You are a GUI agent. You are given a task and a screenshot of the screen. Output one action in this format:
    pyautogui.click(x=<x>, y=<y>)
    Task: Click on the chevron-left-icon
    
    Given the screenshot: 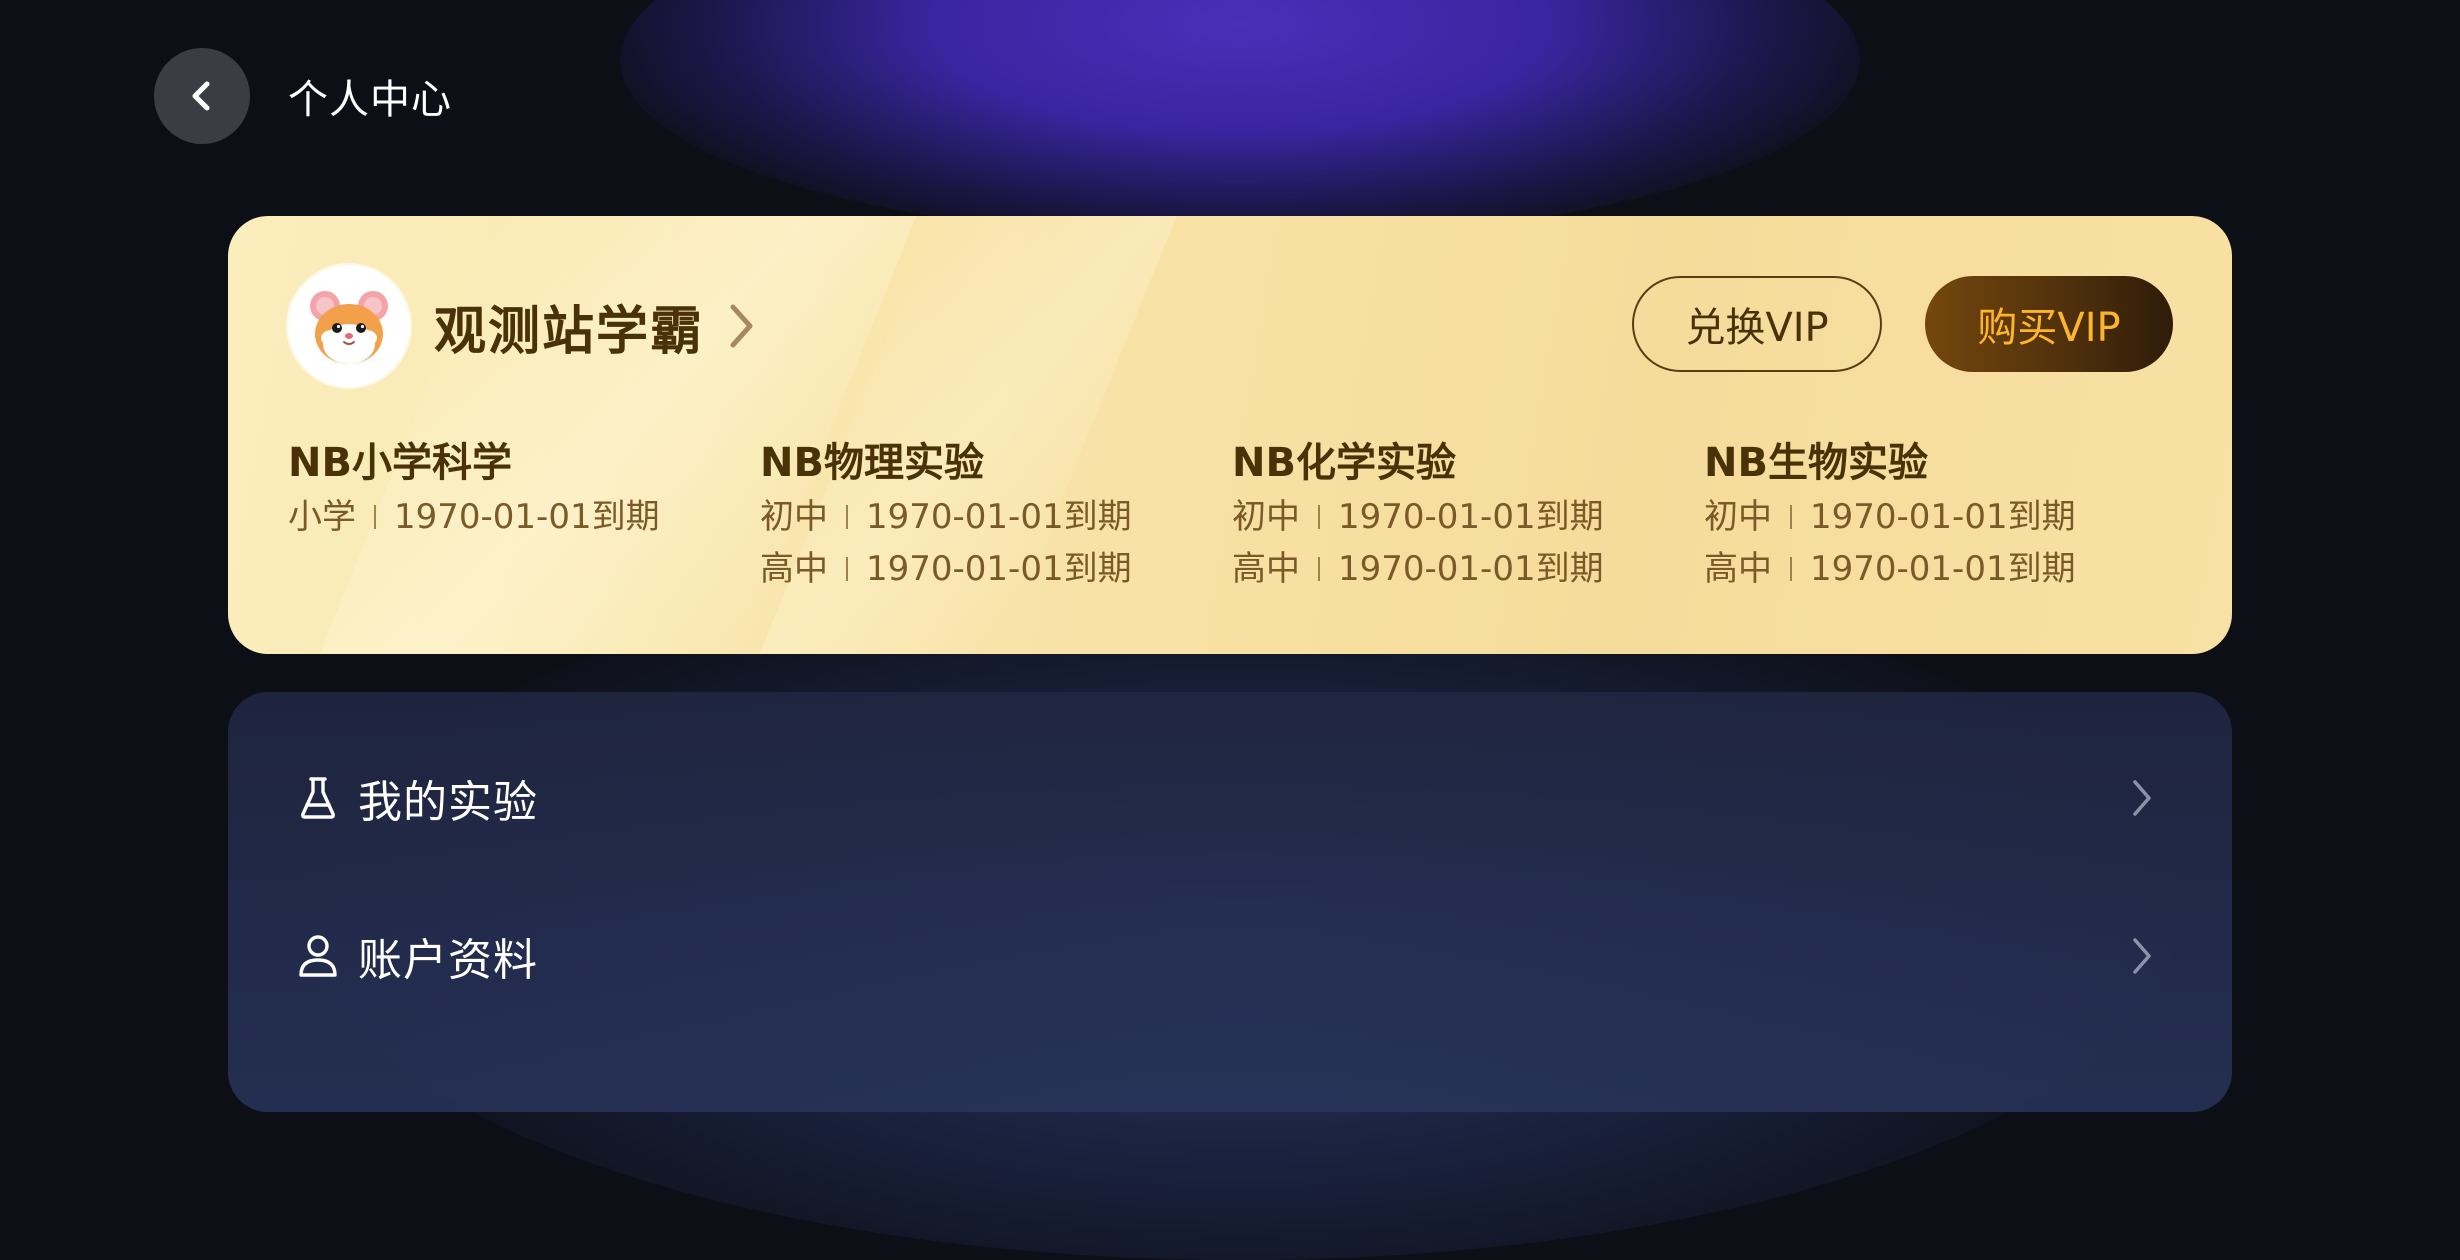 What is the action you would take?
    pyautogui.click(x=201, y=96)
    